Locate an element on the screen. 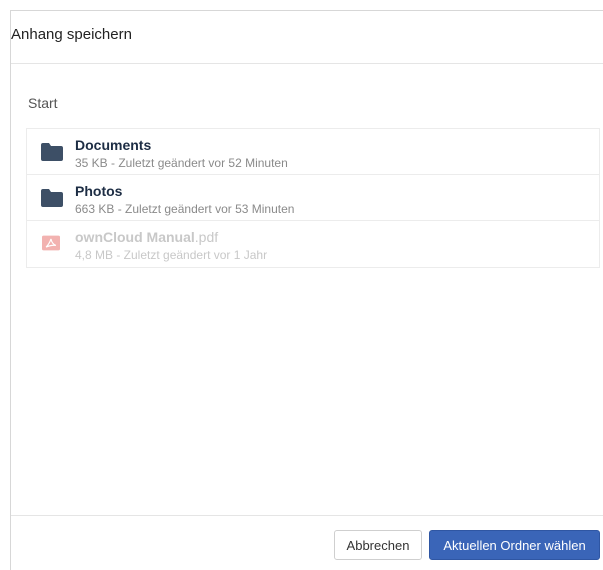  pdf-file-icon is located at coordinates (51, 243).